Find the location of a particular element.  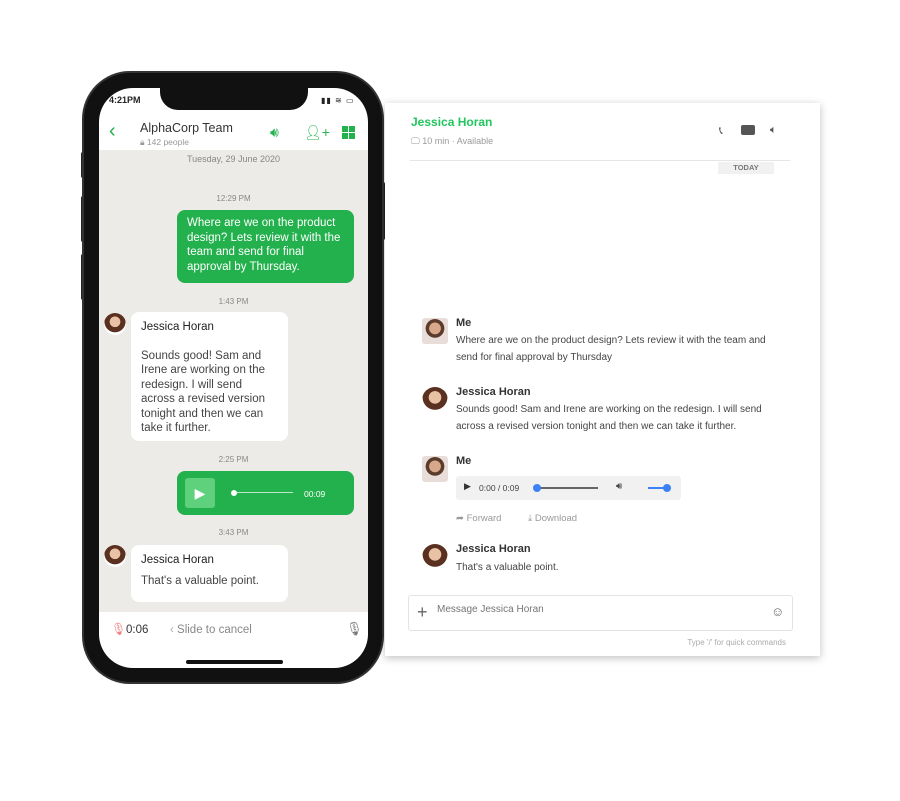

message-time: 1:43 PM is located at coordinates (233, 301).